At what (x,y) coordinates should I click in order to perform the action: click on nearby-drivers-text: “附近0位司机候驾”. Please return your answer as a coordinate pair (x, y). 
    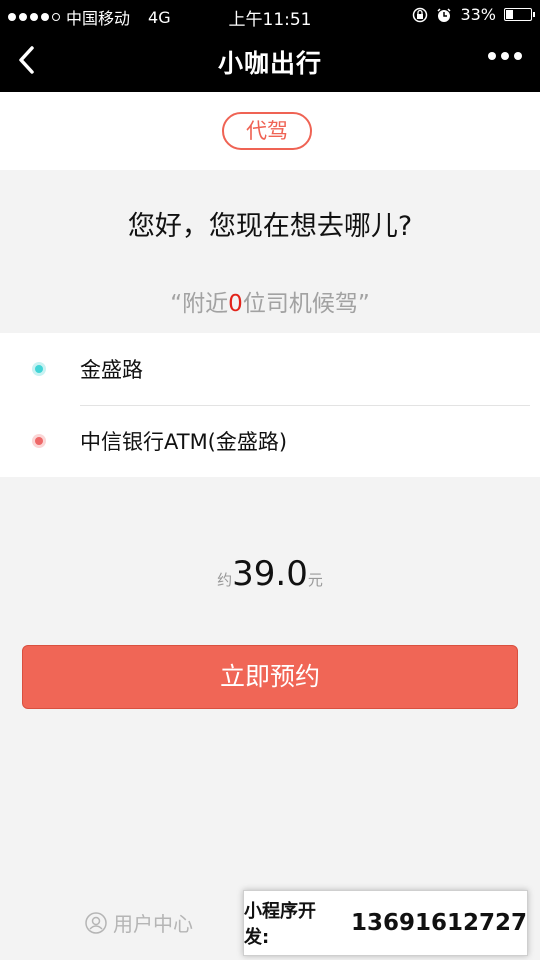
    Looking at the image, I should click on (270, 301).